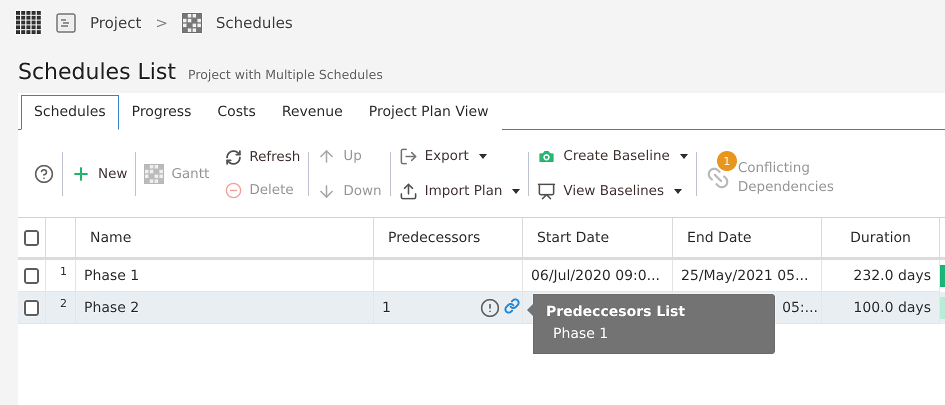 The height and width of the screenshot is (405, 945). I want to click on table-row: 1 Phase 1 06/Jul/2020 09:0... 25/May/2021 05... 232.0 days, so click(481, 276).